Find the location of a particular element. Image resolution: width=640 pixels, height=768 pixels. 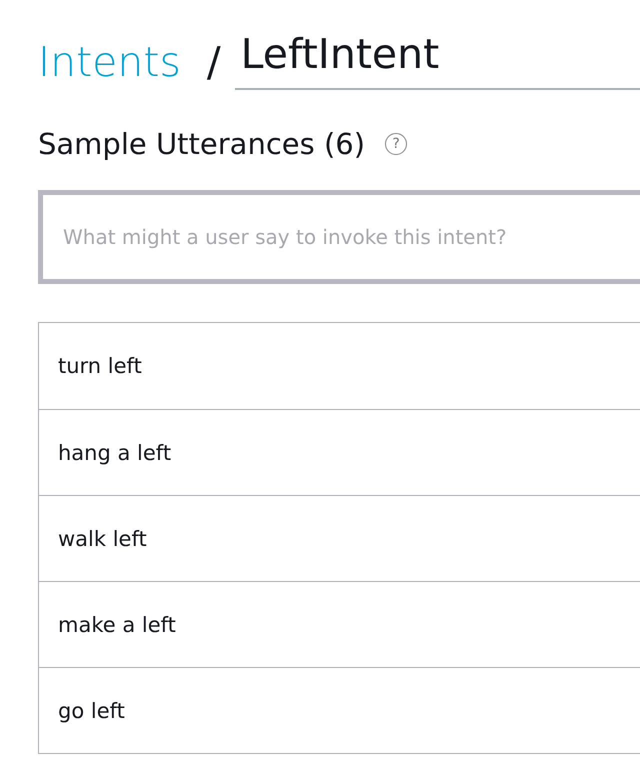

input-field: What might a user say to invoke this intent? is located at coordinates (339, 237).